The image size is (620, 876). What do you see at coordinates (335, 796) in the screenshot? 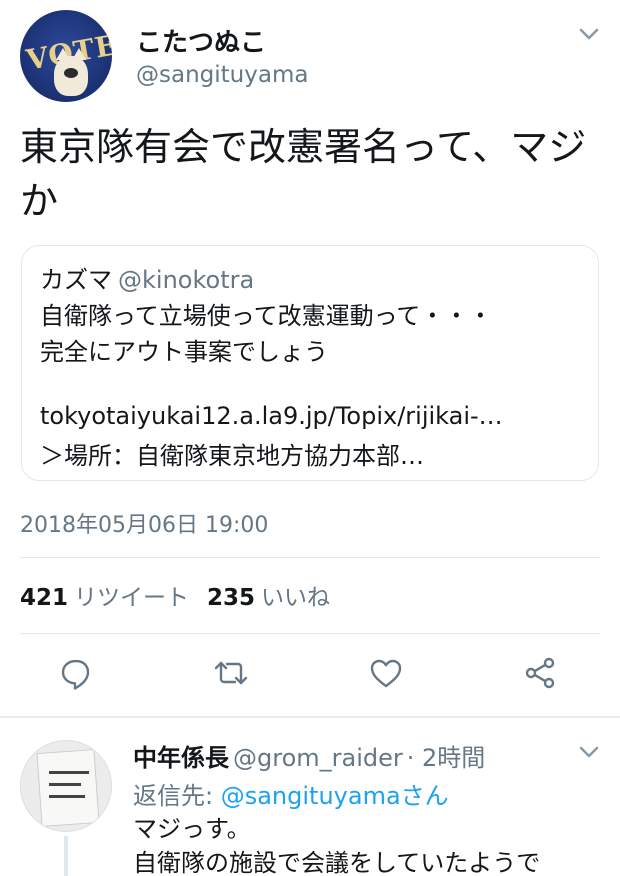
I see `reply-to-mention: @sangituyamaさん` at bounding box center [335, 796].